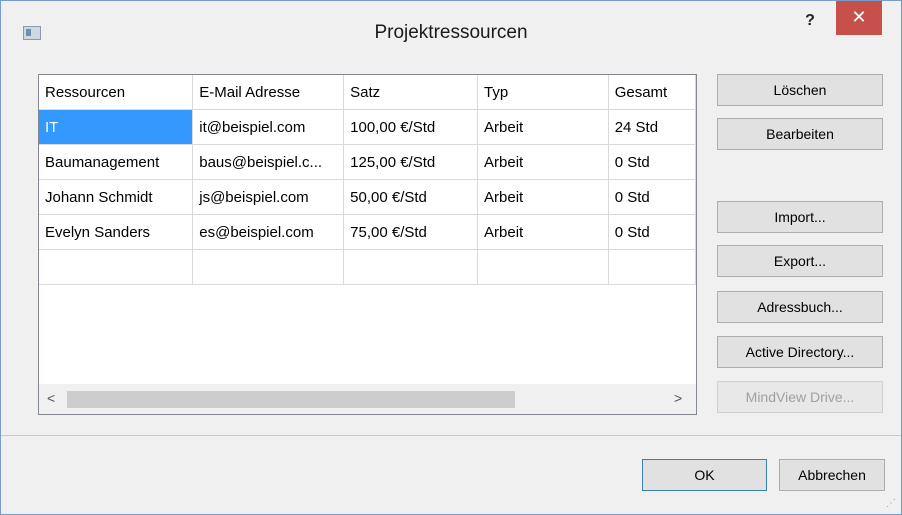 The height and width of the screenshot is (515, 902). What do you see at coordinates (411, 267) in the screenshot?
I see `cell-rate` at bounding box center [411, 267].